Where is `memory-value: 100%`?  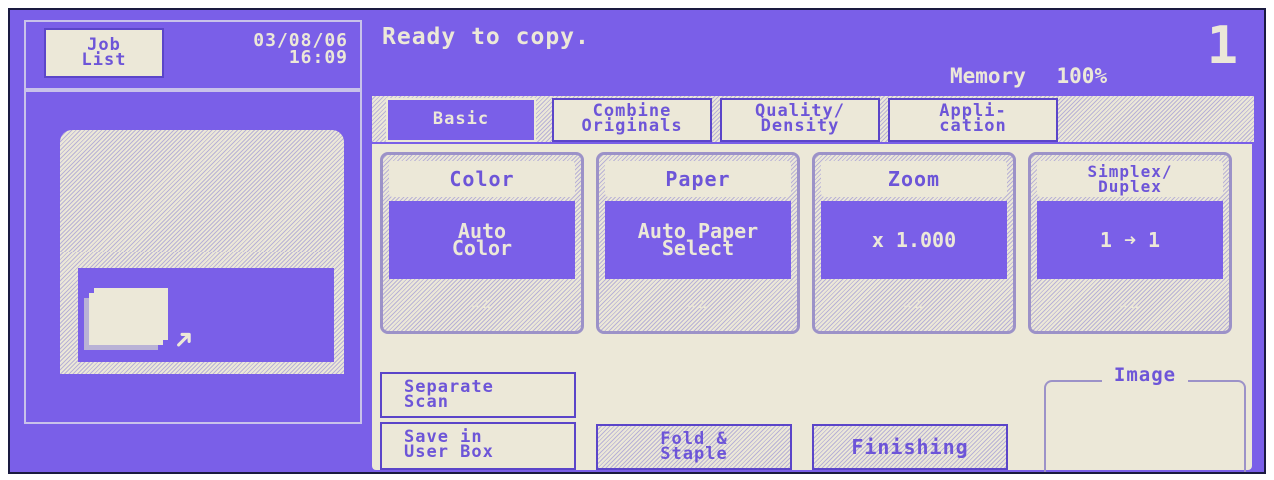
memory-value: 100% is located at coordinates (1082, 76).